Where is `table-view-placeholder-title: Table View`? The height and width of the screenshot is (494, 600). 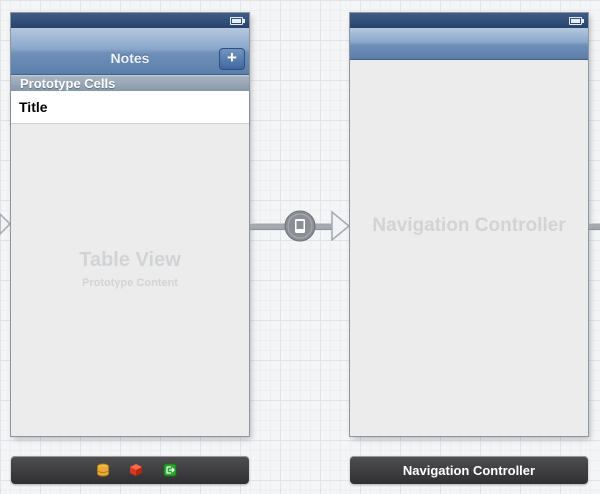
table-view-placeholder-title: Table View is located at coordinates (130, 260).